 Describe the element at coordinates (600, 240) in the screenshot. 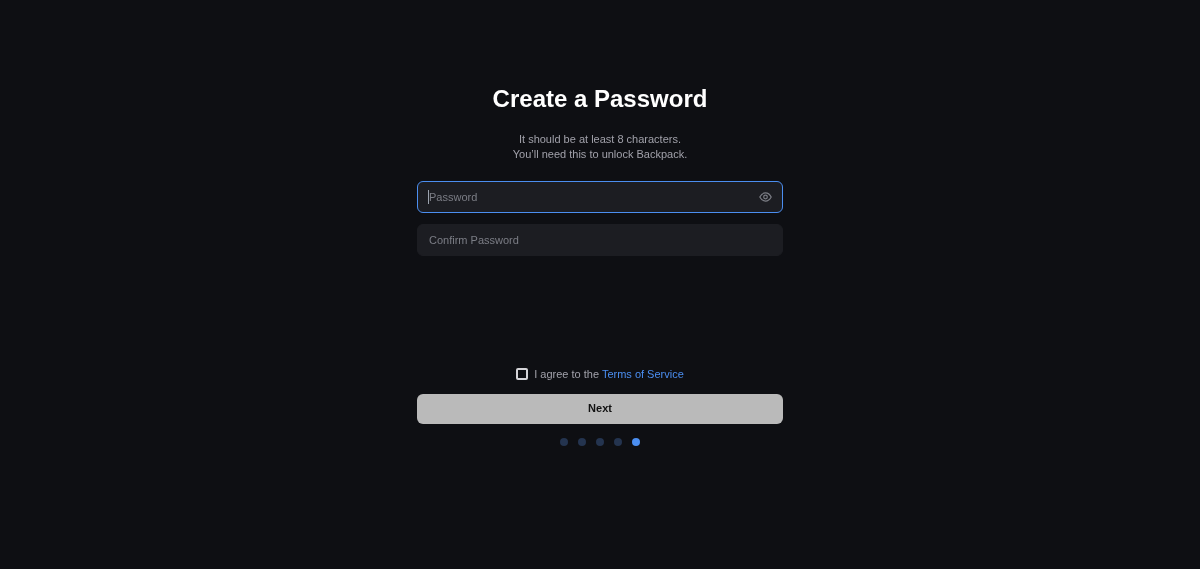

I see `input-field: Confirm Password` at that location.